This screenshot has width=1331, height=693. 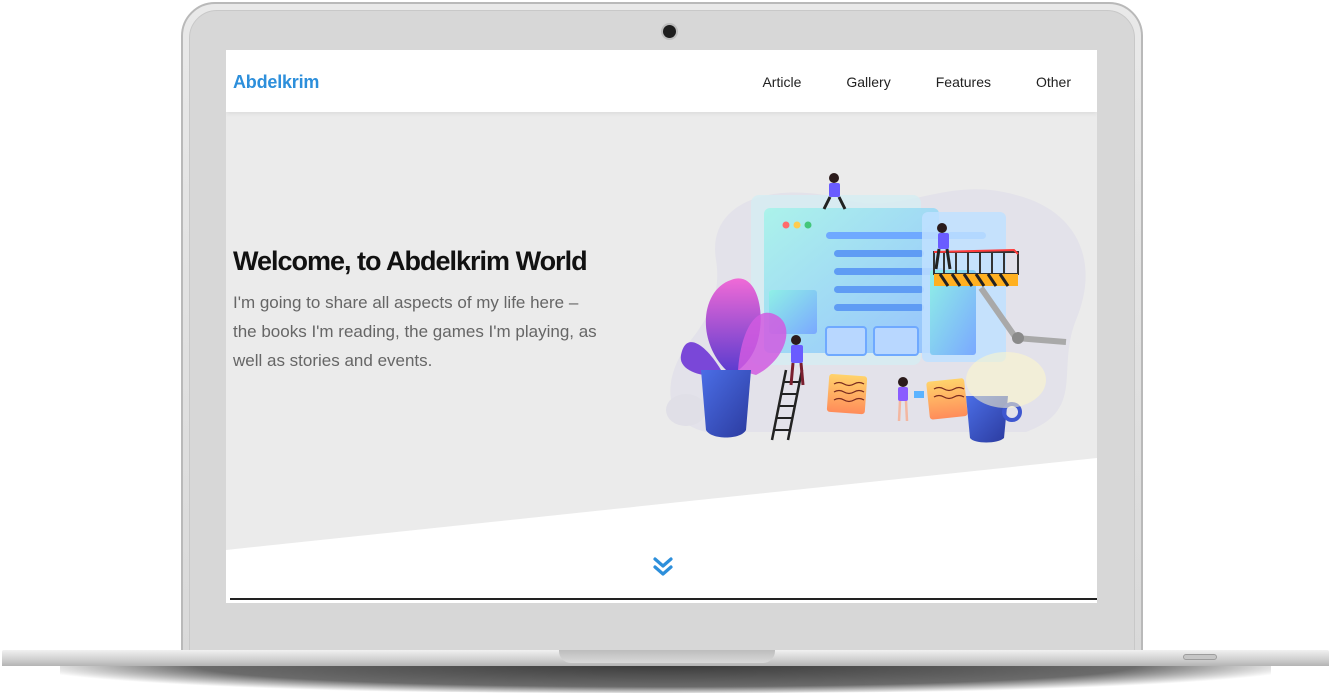 I want to click on camera-icon, so click(x=669, y=31).